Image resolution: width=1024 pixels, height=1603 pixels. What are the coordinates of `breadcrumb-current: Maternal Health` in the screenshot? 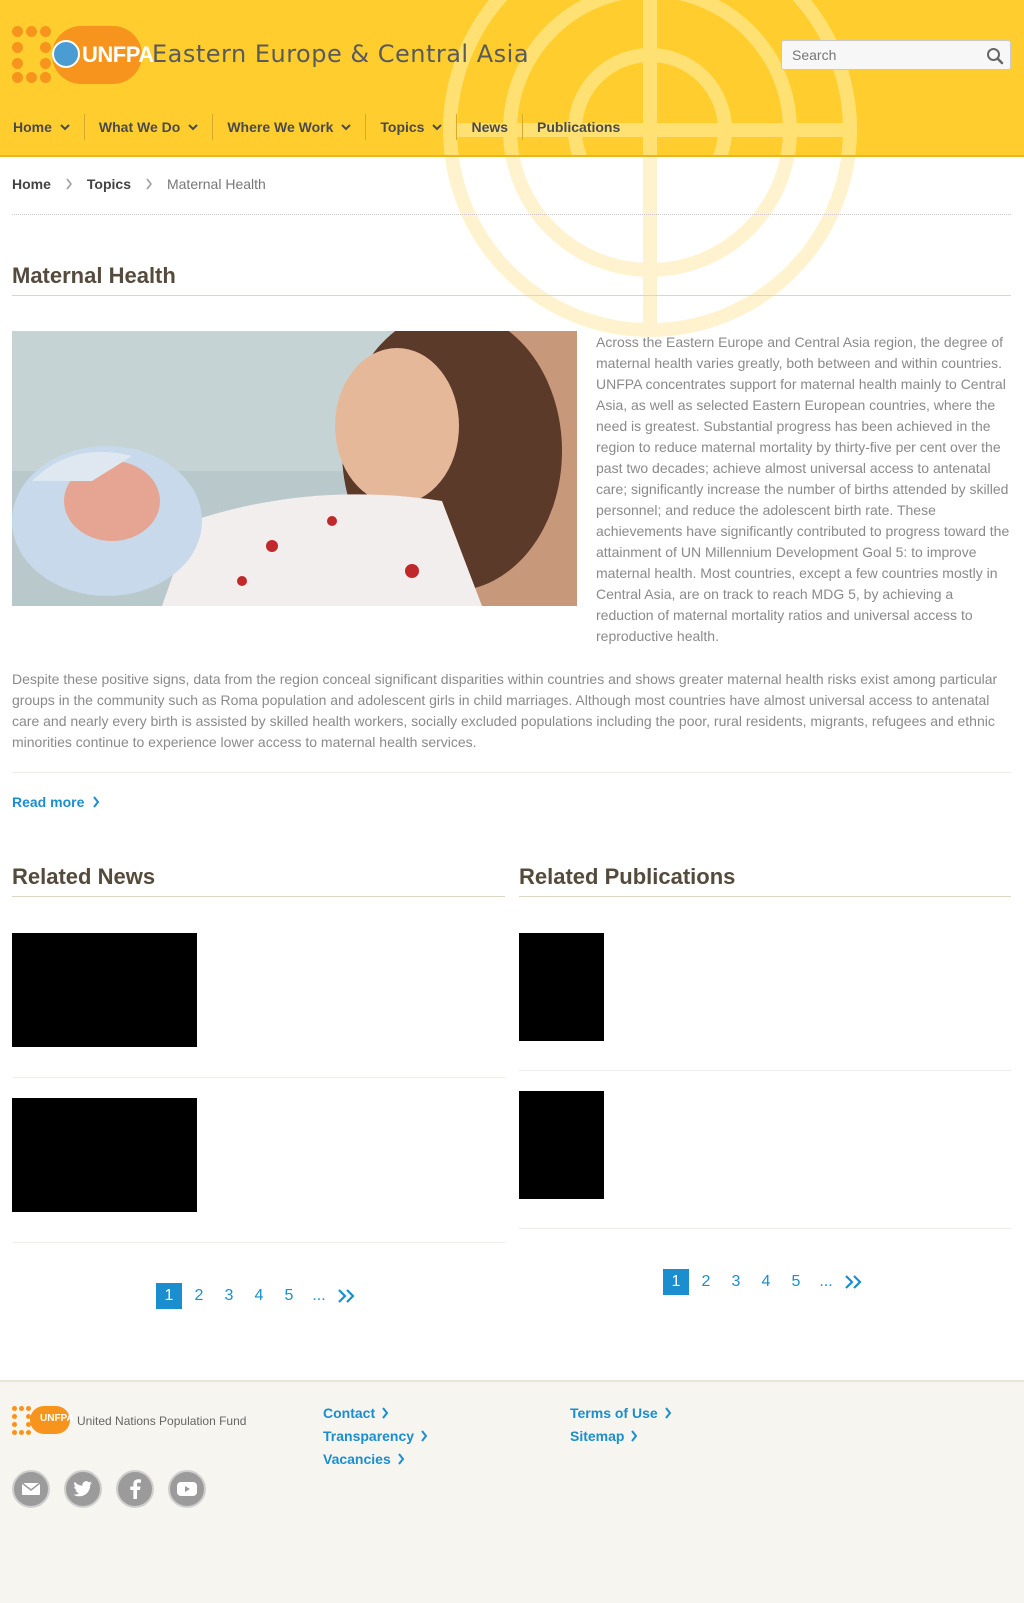 It's located at (216, 184).